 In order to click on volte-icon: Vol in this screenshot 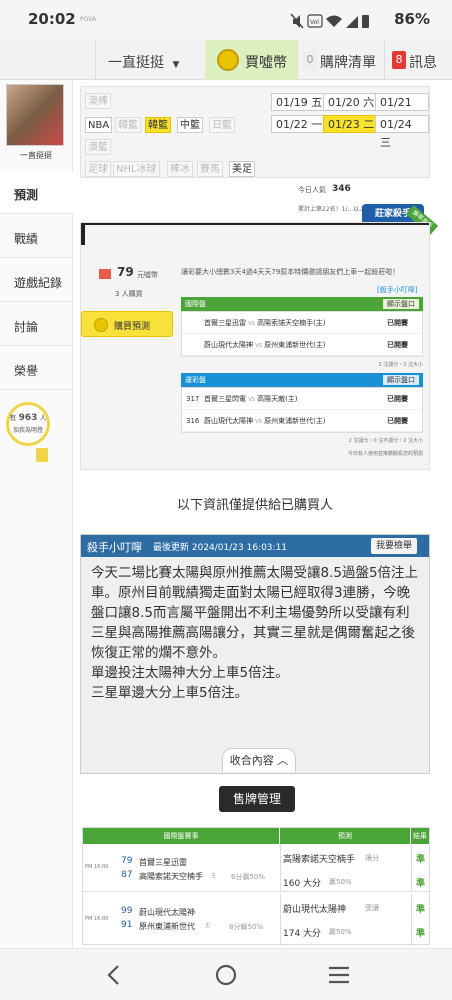, I will do `click(315, 21)`.